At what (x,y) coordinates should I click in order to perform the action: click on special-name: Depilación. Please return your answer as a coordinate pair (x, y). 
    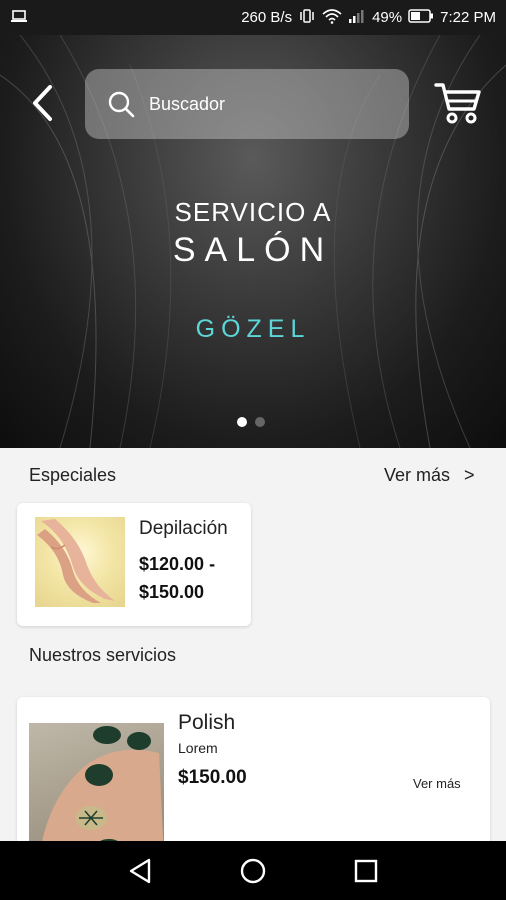
    Looking at the image, I should click on (183, 528).